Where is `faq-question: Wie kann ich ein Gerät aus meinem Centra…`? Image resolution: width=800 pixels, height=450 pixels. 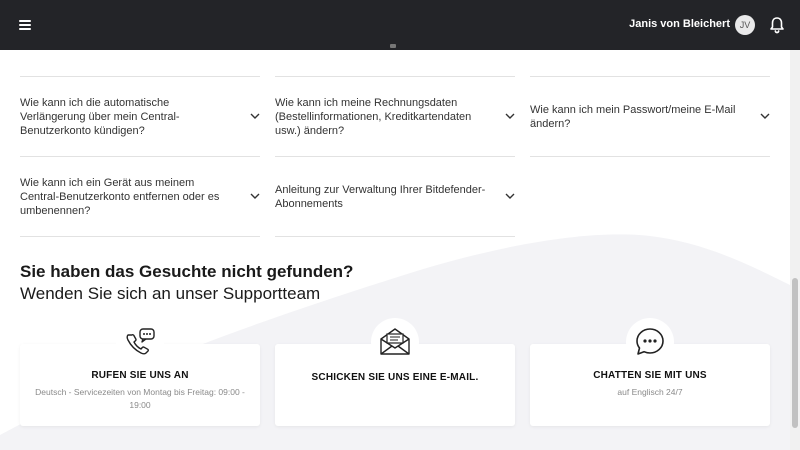
faq-question: Wie kann ich ein Gerät aus meinem Centra… is located at coordinates (120, 197).